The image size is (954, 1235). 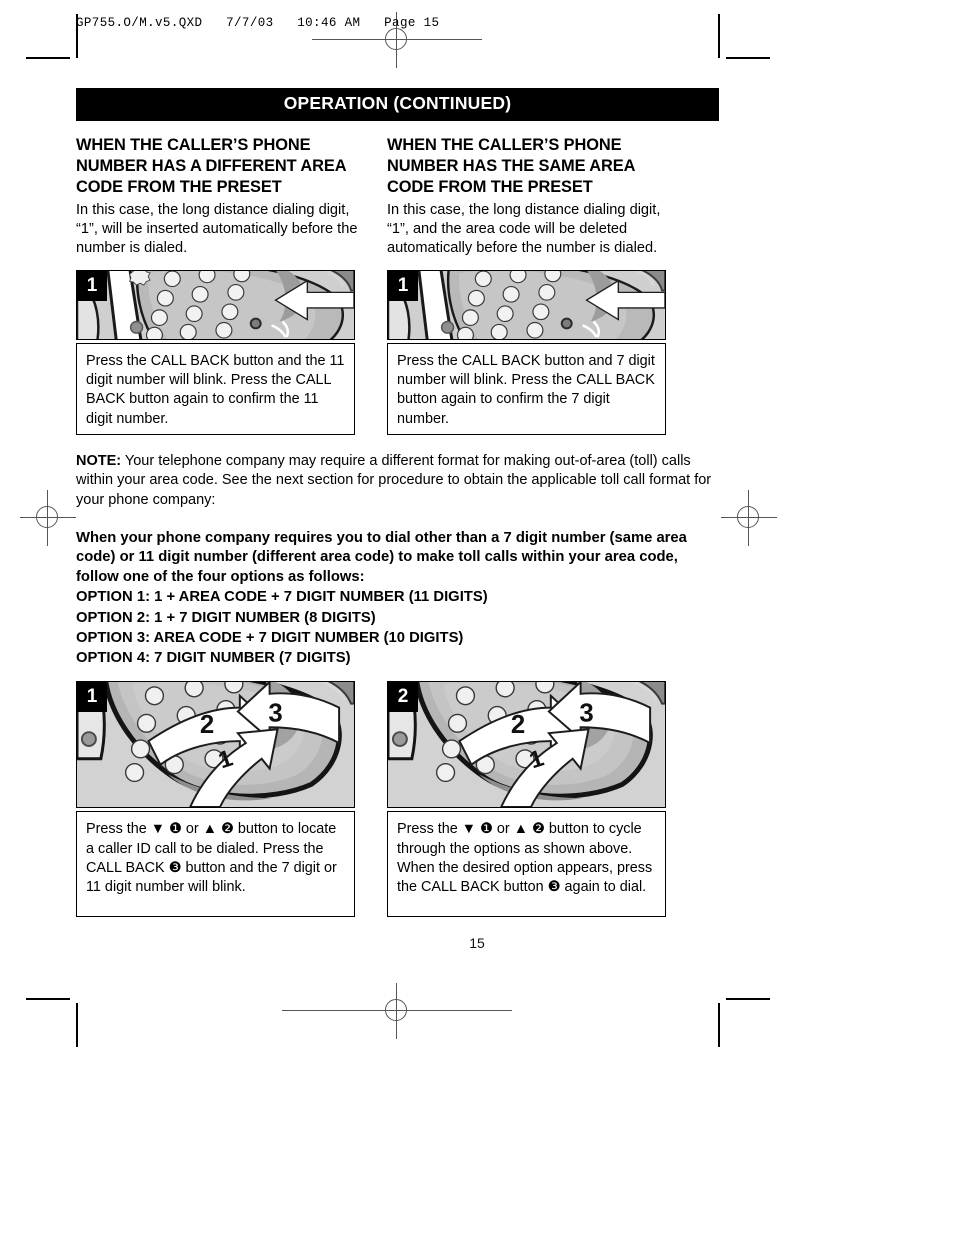 I want to click on illustration-locate-call: 2 3 1 1, so click(x=215, y=745).